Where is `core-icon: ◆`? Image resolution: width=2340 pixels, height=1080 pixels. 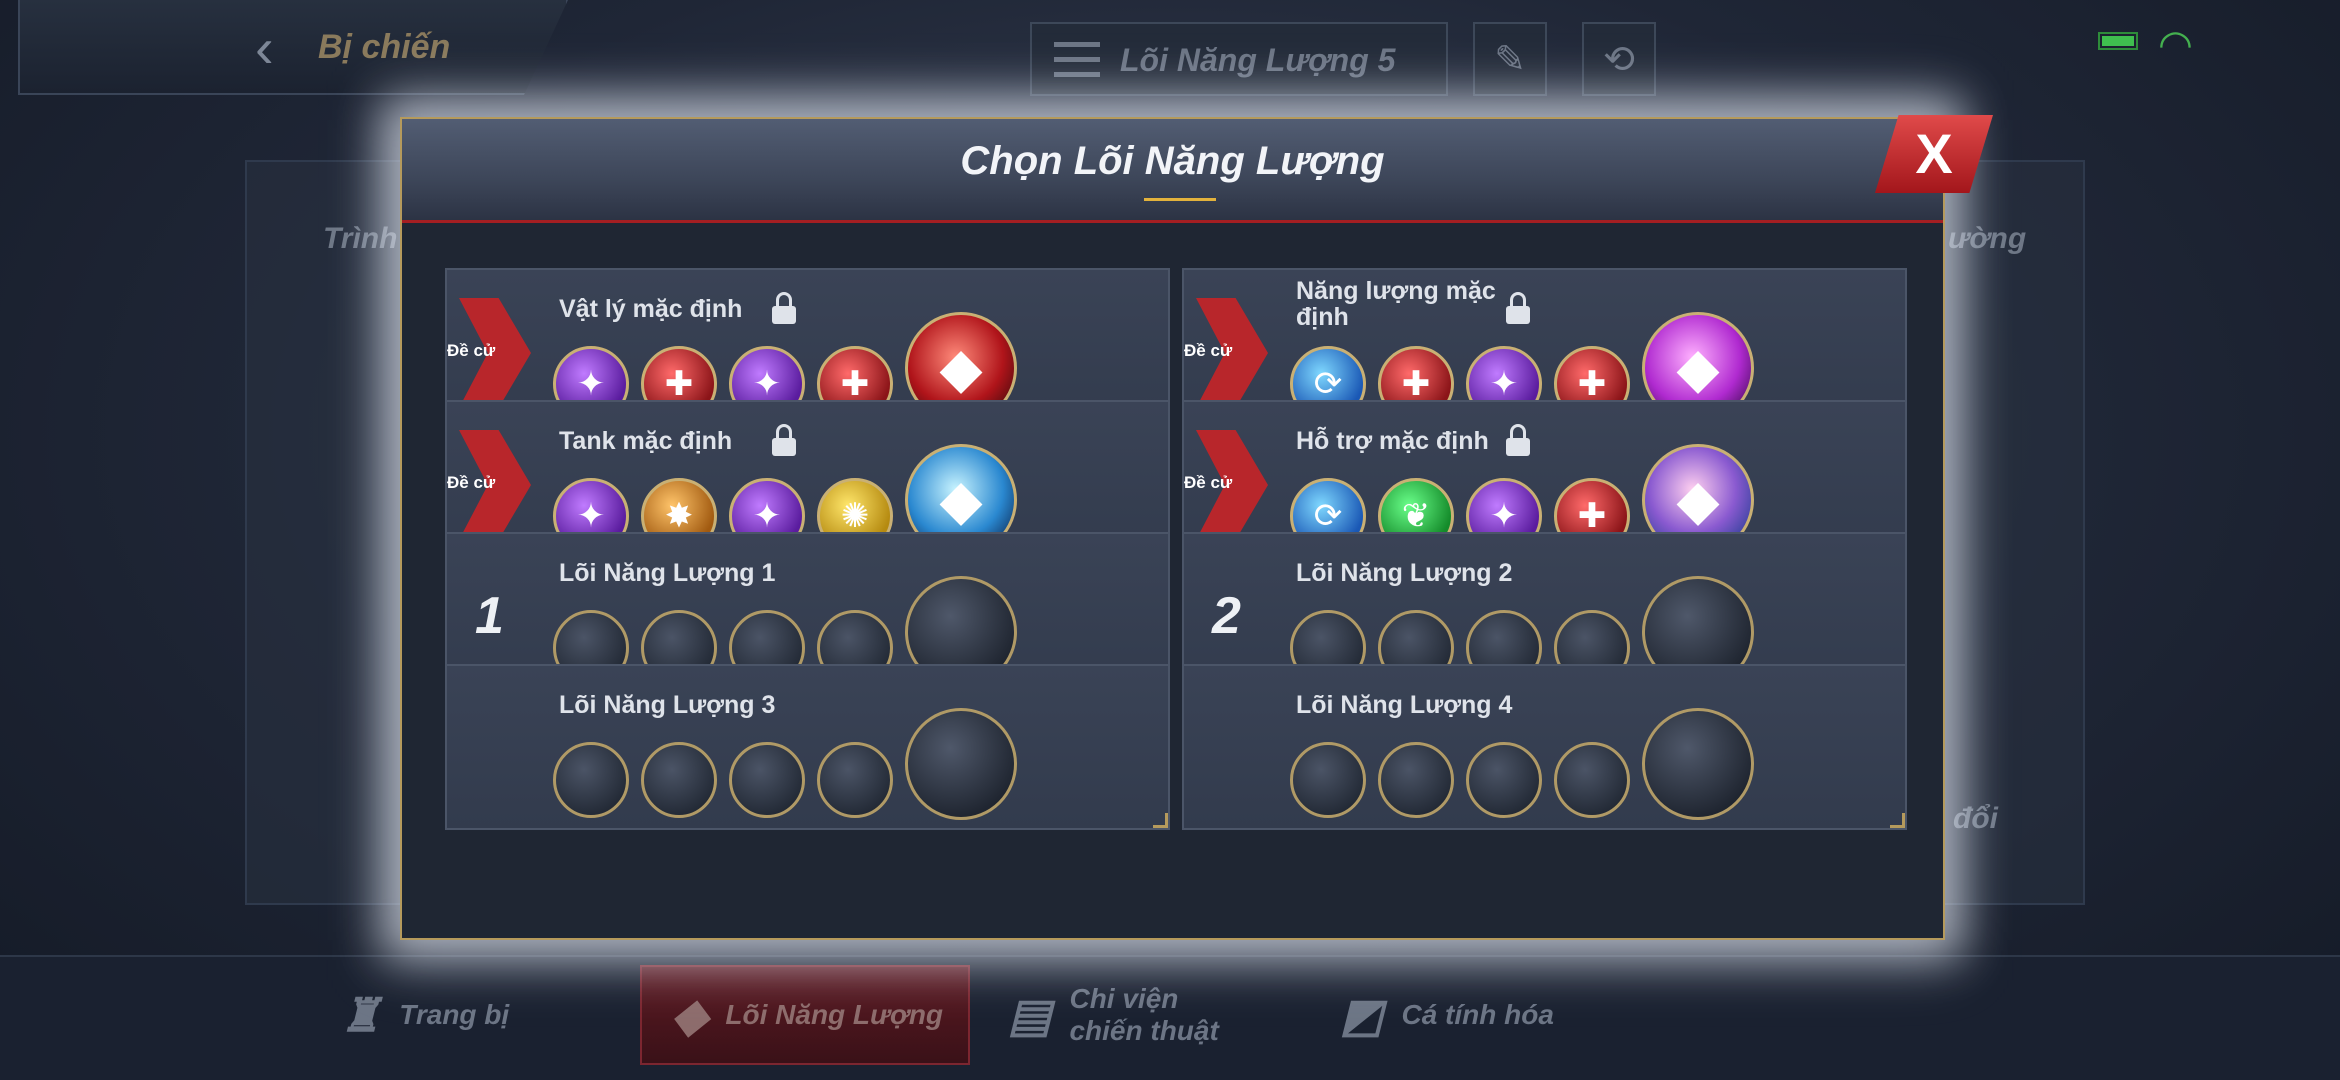
core-icon: ◆ is located at coordinates (690, 1015).